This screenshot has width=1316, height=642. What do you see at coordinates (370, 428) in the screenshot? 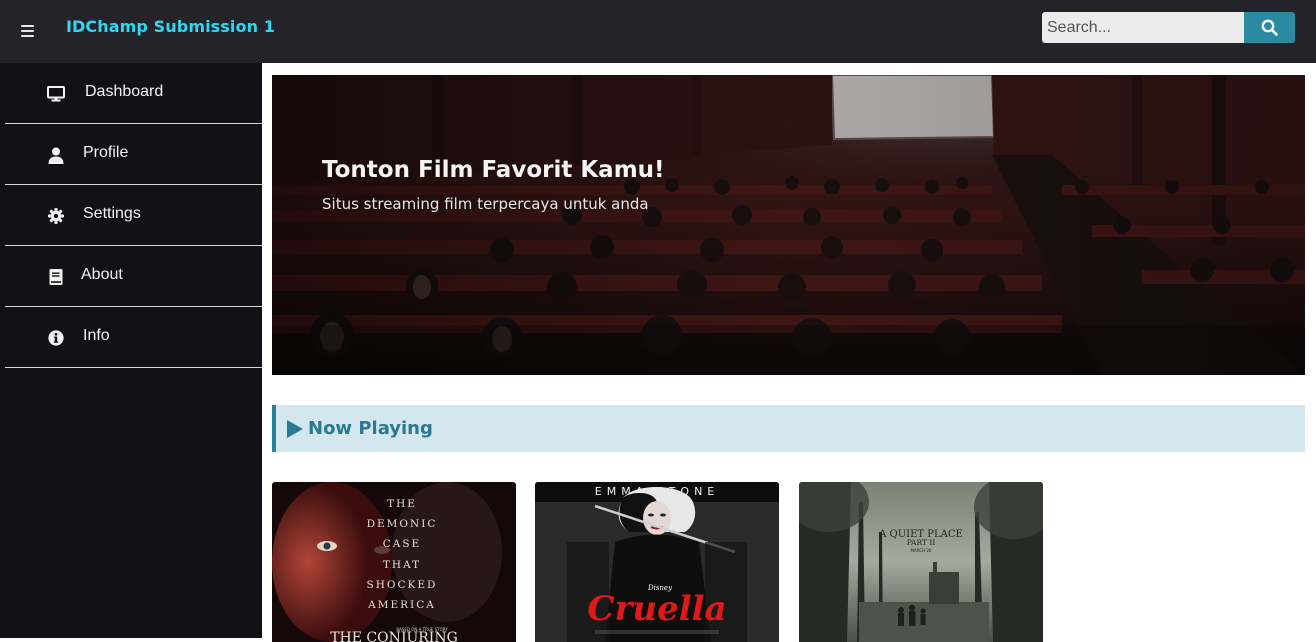
I see `section-title: Now Playing` at bounding box center [370, 428].